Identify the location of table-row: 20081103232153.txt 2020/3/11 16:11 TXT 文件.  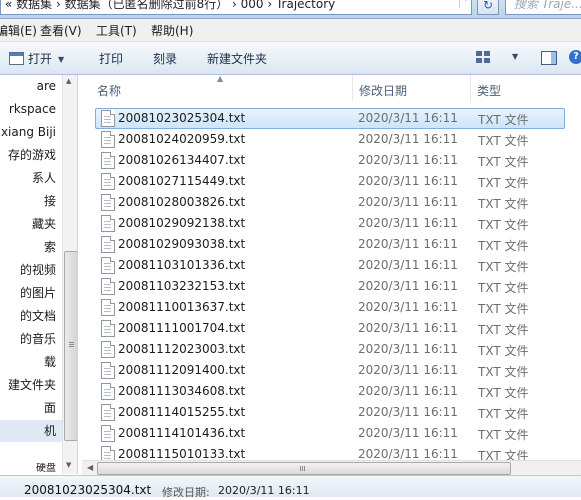
(330, 286).